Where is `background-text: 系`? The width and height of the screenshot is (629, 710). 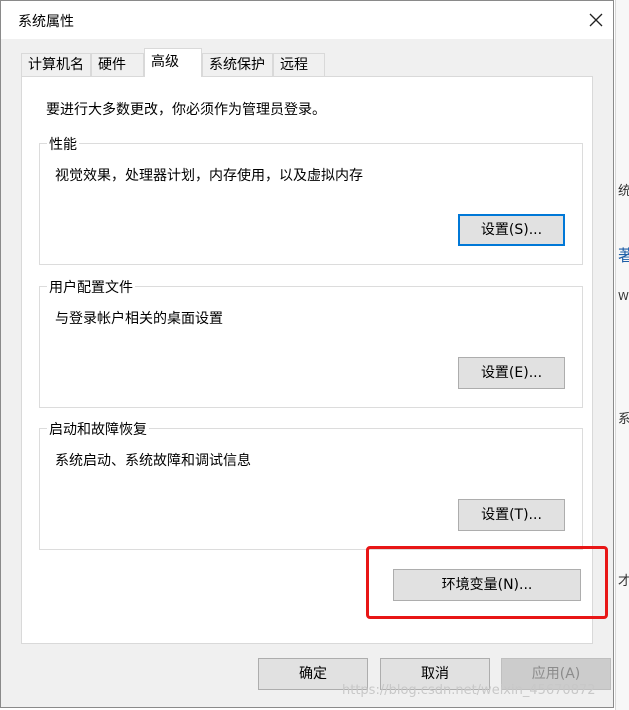
background-text: 系 is located at coordinates (623, 419).